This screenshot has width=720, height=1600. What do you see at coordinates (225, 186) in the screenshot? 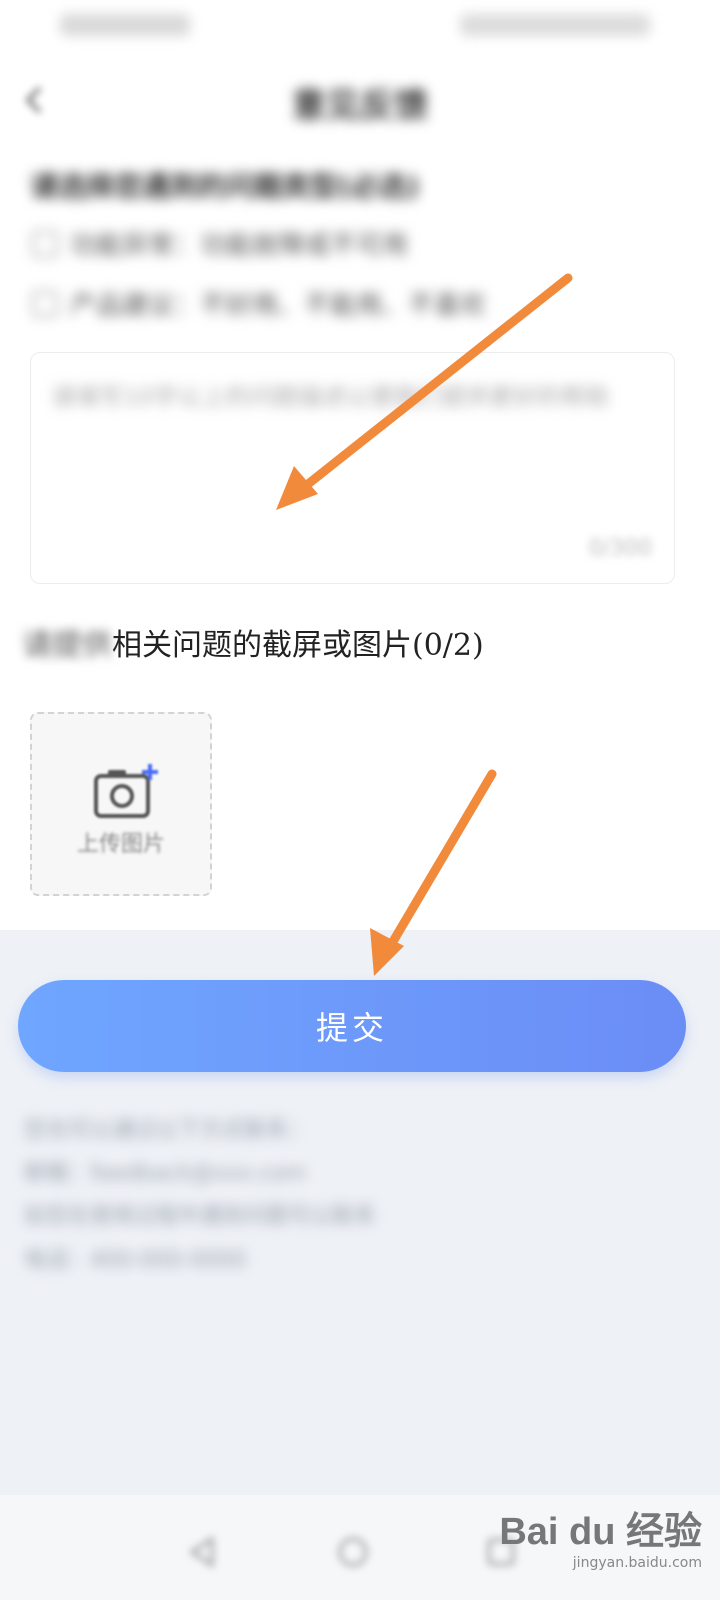
I see `question-title: 请选择您遇到的问题类型(必选)` at bounding box center [225, 186].